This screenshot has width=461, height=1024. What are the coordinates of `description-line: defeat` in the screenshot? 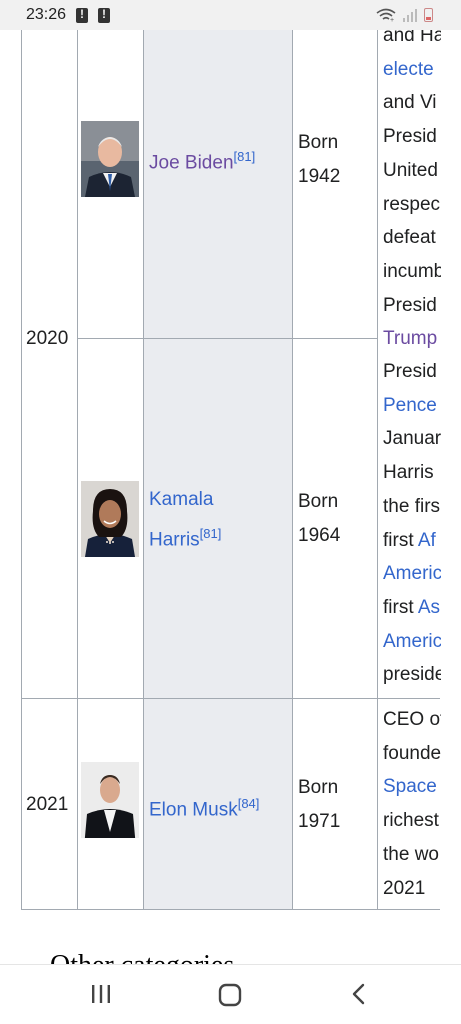 It's located at (409, 238).